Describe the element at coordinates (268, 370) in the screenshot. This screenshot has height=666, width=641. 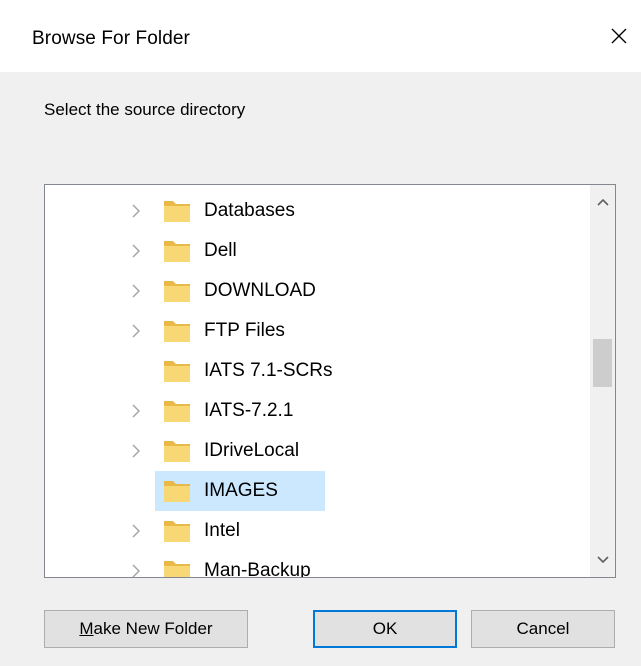
I see `tree-item-label: IATS 7.1-SCRs` at that location.